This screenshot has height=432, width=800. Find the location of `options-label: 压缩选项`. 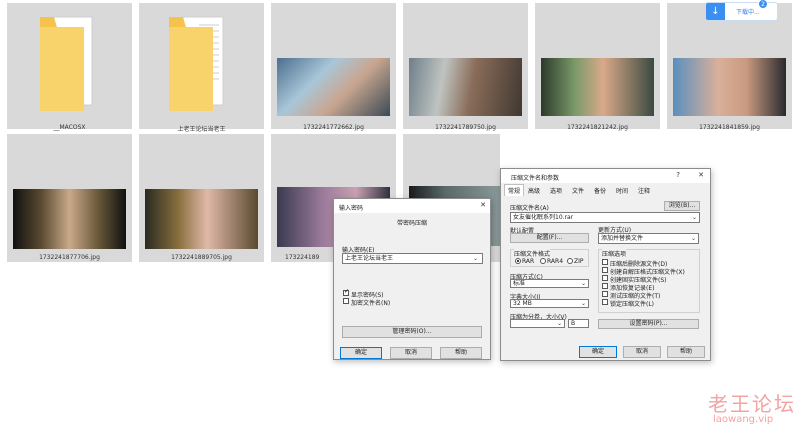

options-label: 压缩选项 is located at coordinates (614, 253).